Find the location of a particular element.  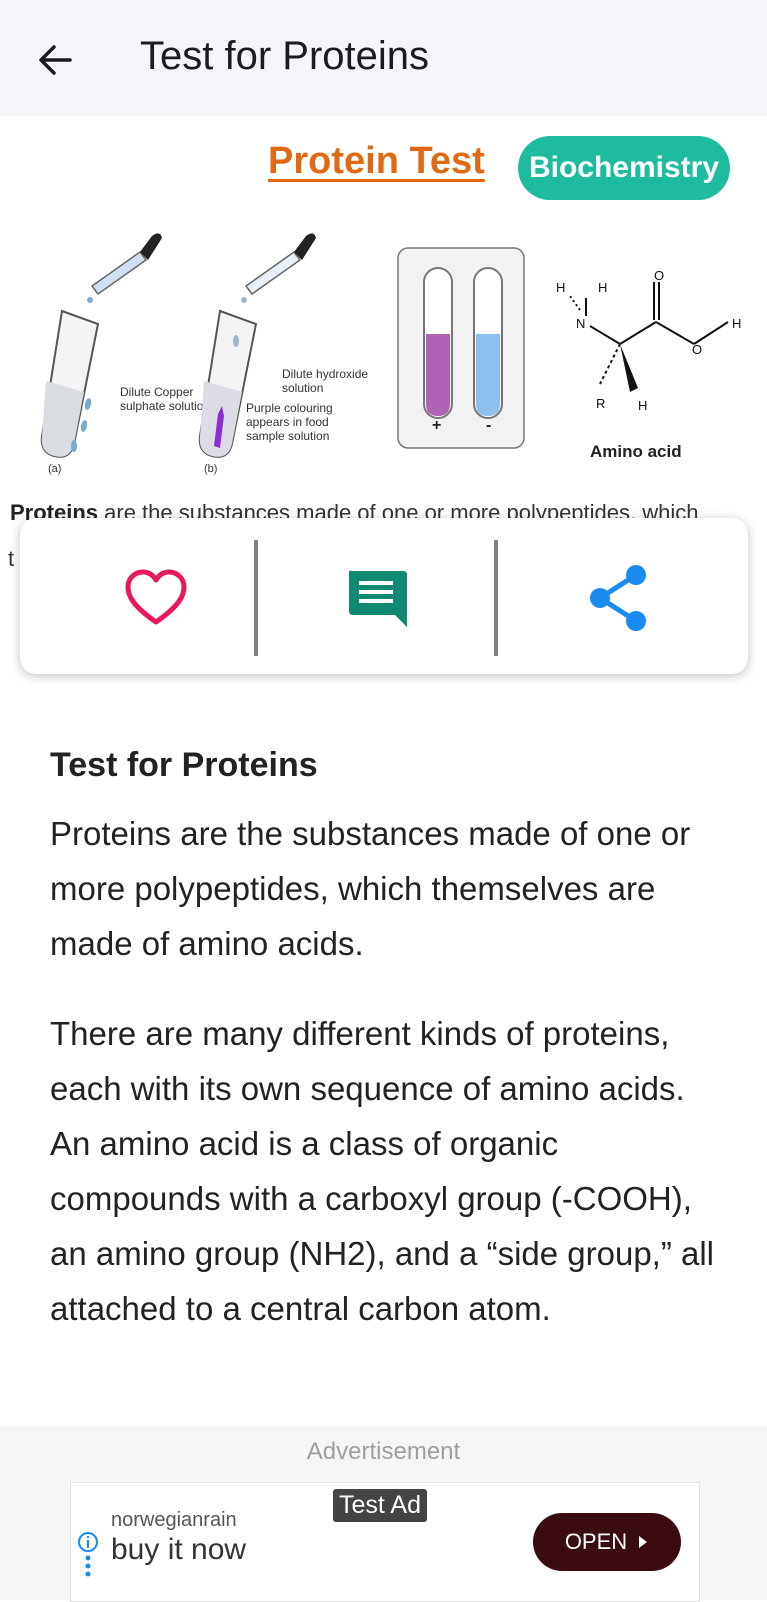

heart-icon is located at coordinates (156, 597).